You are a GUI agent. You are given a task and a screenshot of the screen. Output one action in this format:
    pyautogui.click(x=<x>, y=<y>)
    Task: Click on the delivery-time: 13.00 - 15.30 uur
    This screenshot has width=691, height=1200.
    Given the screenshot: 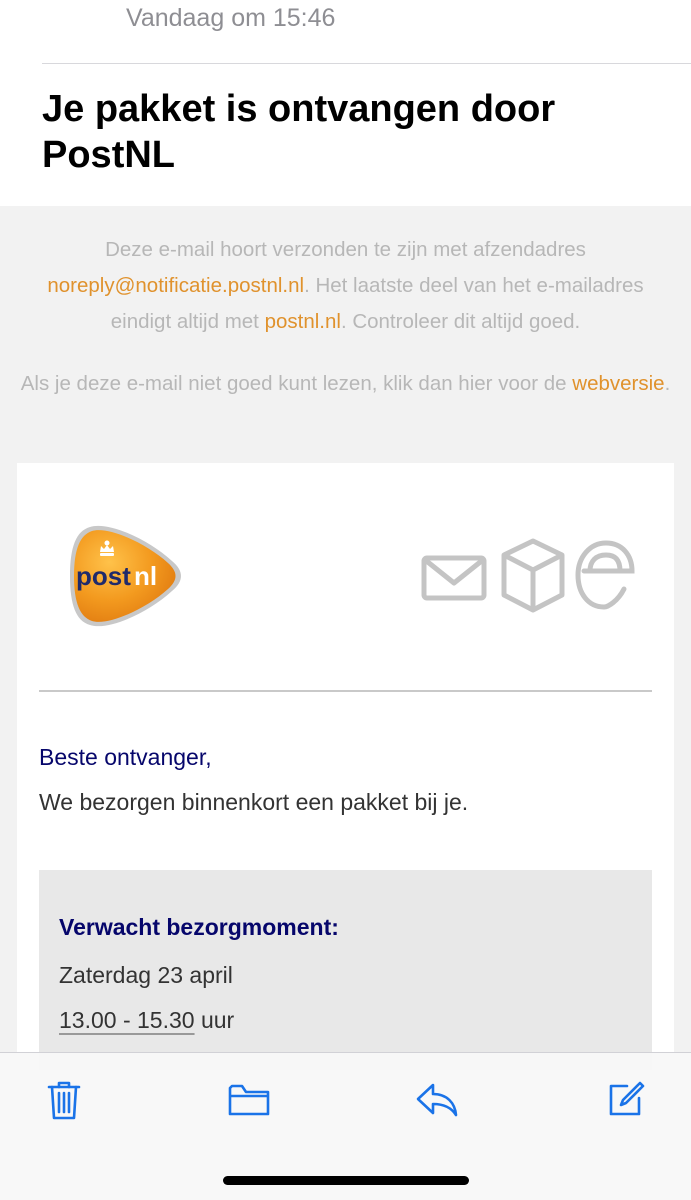 What is the action you would take?
    pyautogui.click(x=146, y=1020)
    